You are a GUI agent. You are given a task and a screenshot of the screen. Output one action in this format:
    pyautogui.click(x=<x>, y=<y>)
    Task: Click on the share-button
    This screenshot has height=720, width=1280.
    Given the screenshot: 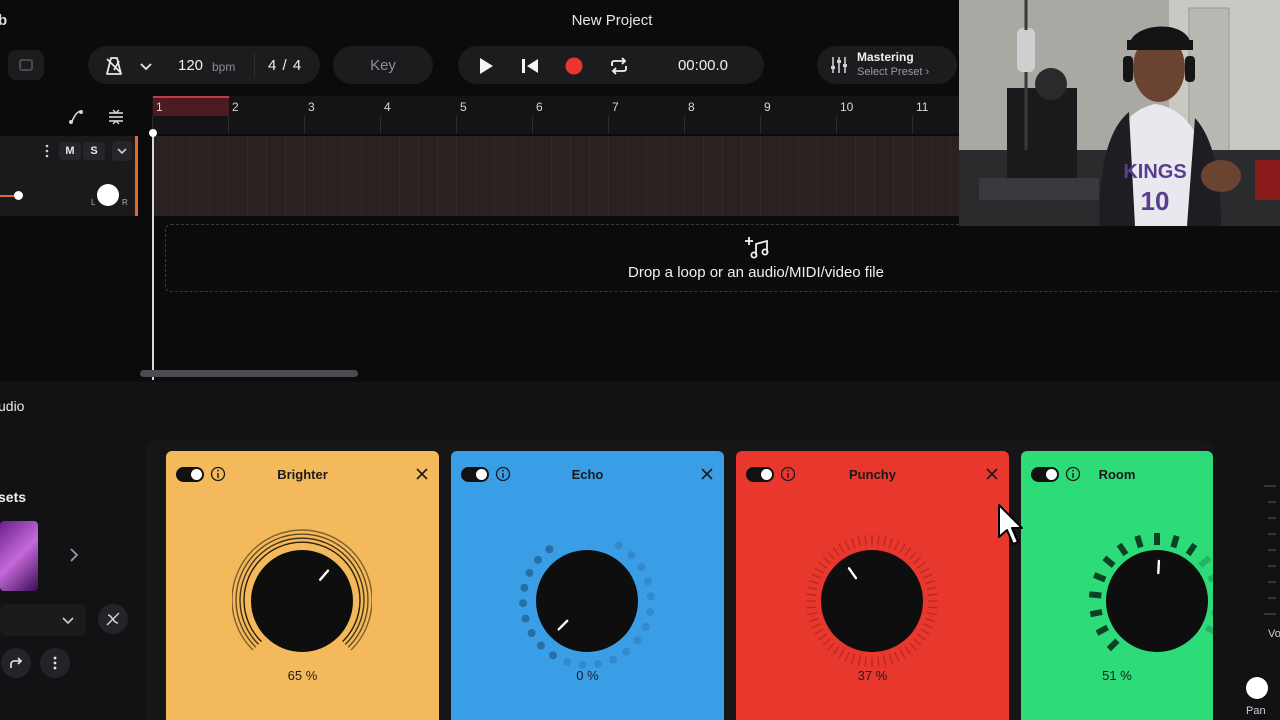 What is the action you would take?
    pyautogui.click(x=16, y=663)
    